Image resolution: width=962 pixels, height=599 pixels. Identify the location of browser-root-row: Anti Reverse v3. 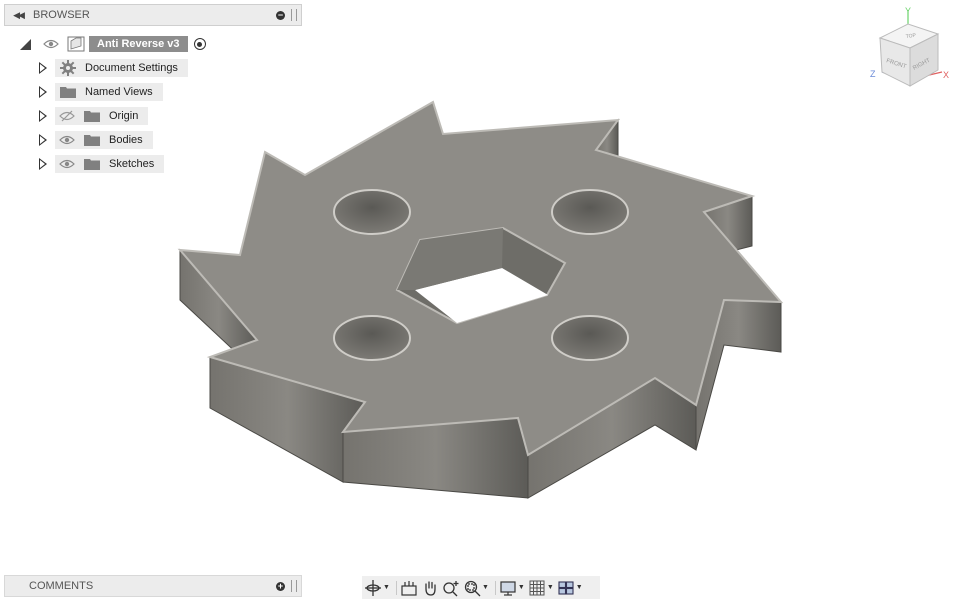
(113, 44).